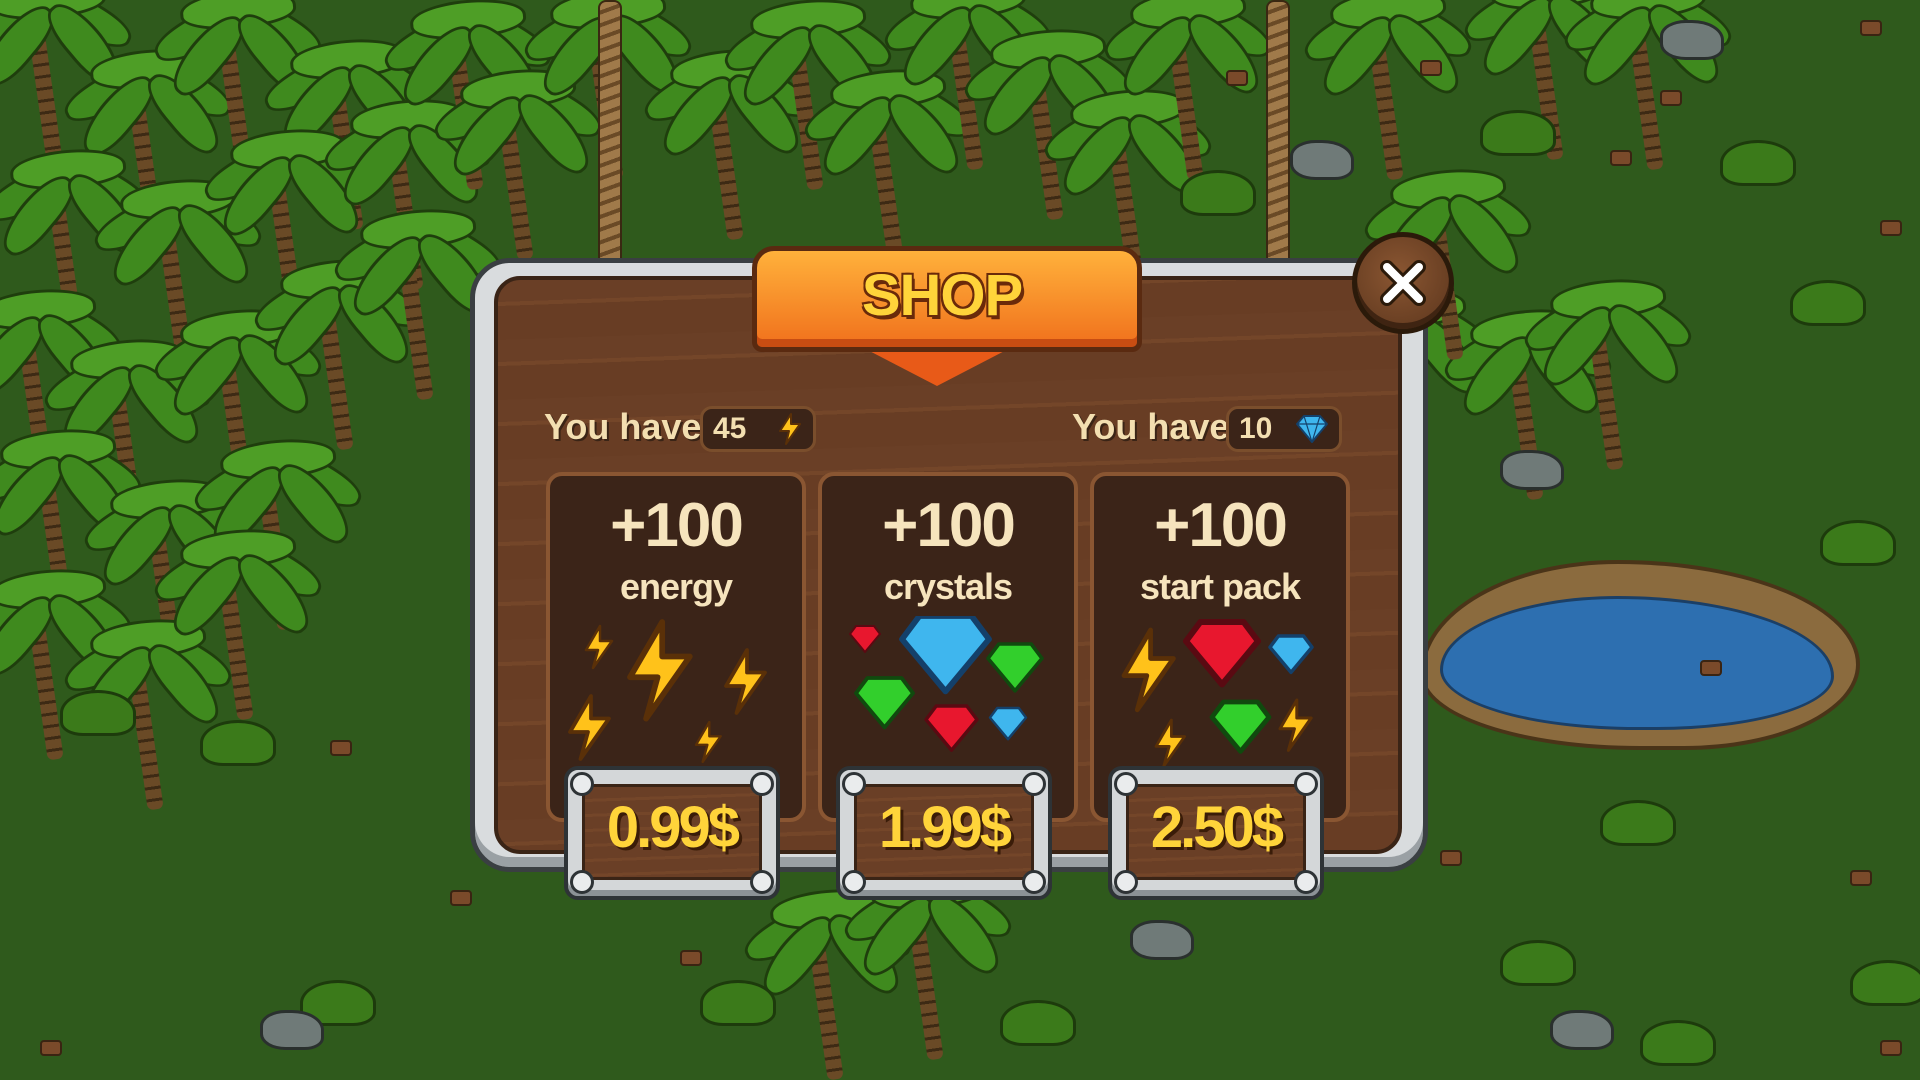 This screenshot has width=1920, height=1080. Describe the element at coordinates (1312, 429) in the screenshot. I see `blue-crystal-icon` at that location.